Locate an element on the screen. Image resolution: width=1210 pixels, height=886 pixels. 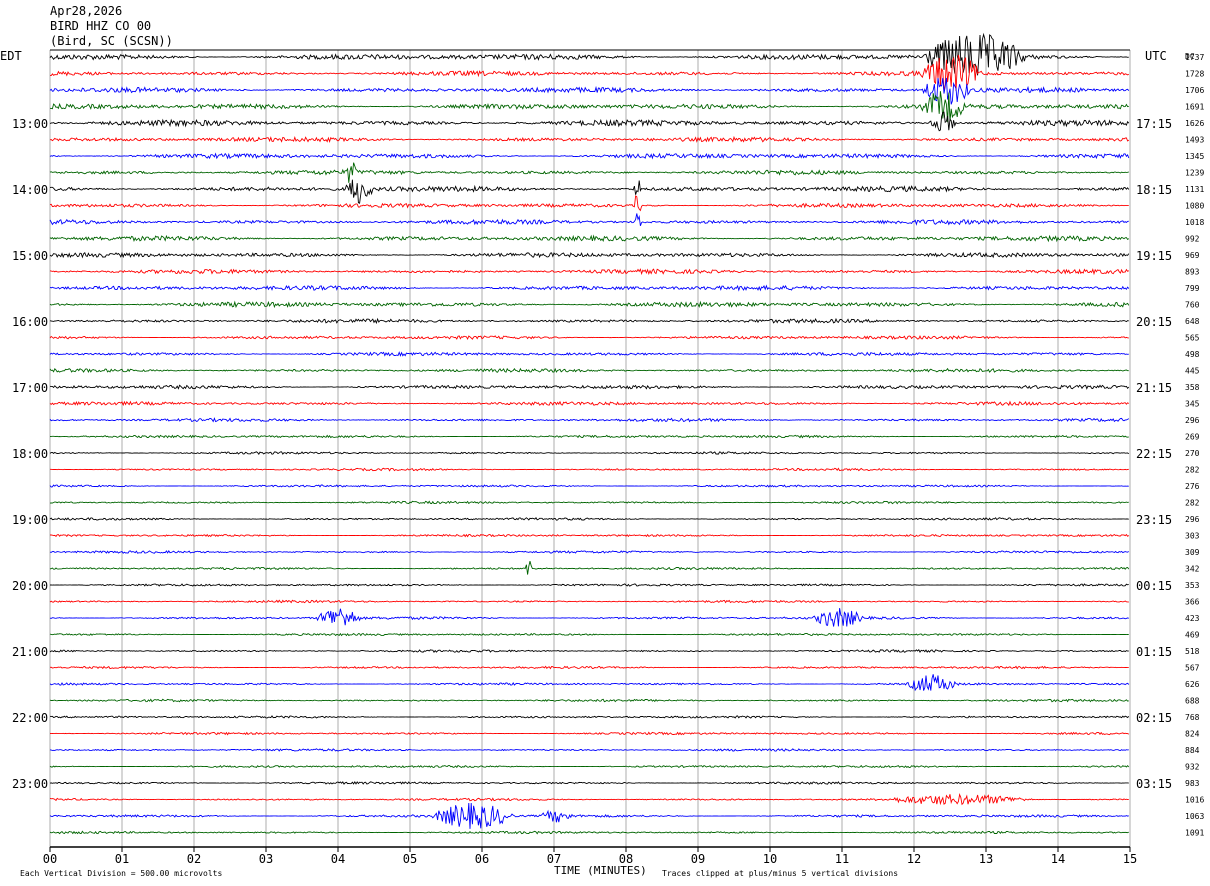
right-hour-label: 17:15 is located at coordinates (1154, 124).